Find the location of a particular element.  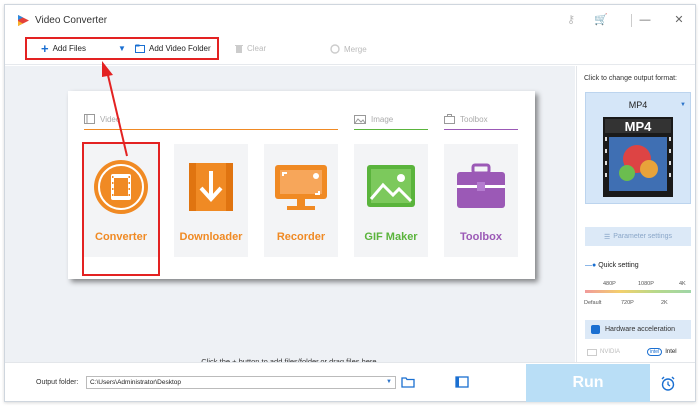

hardware-acceleration-button: Hardware acceleration is located at coordinates (638, 329).